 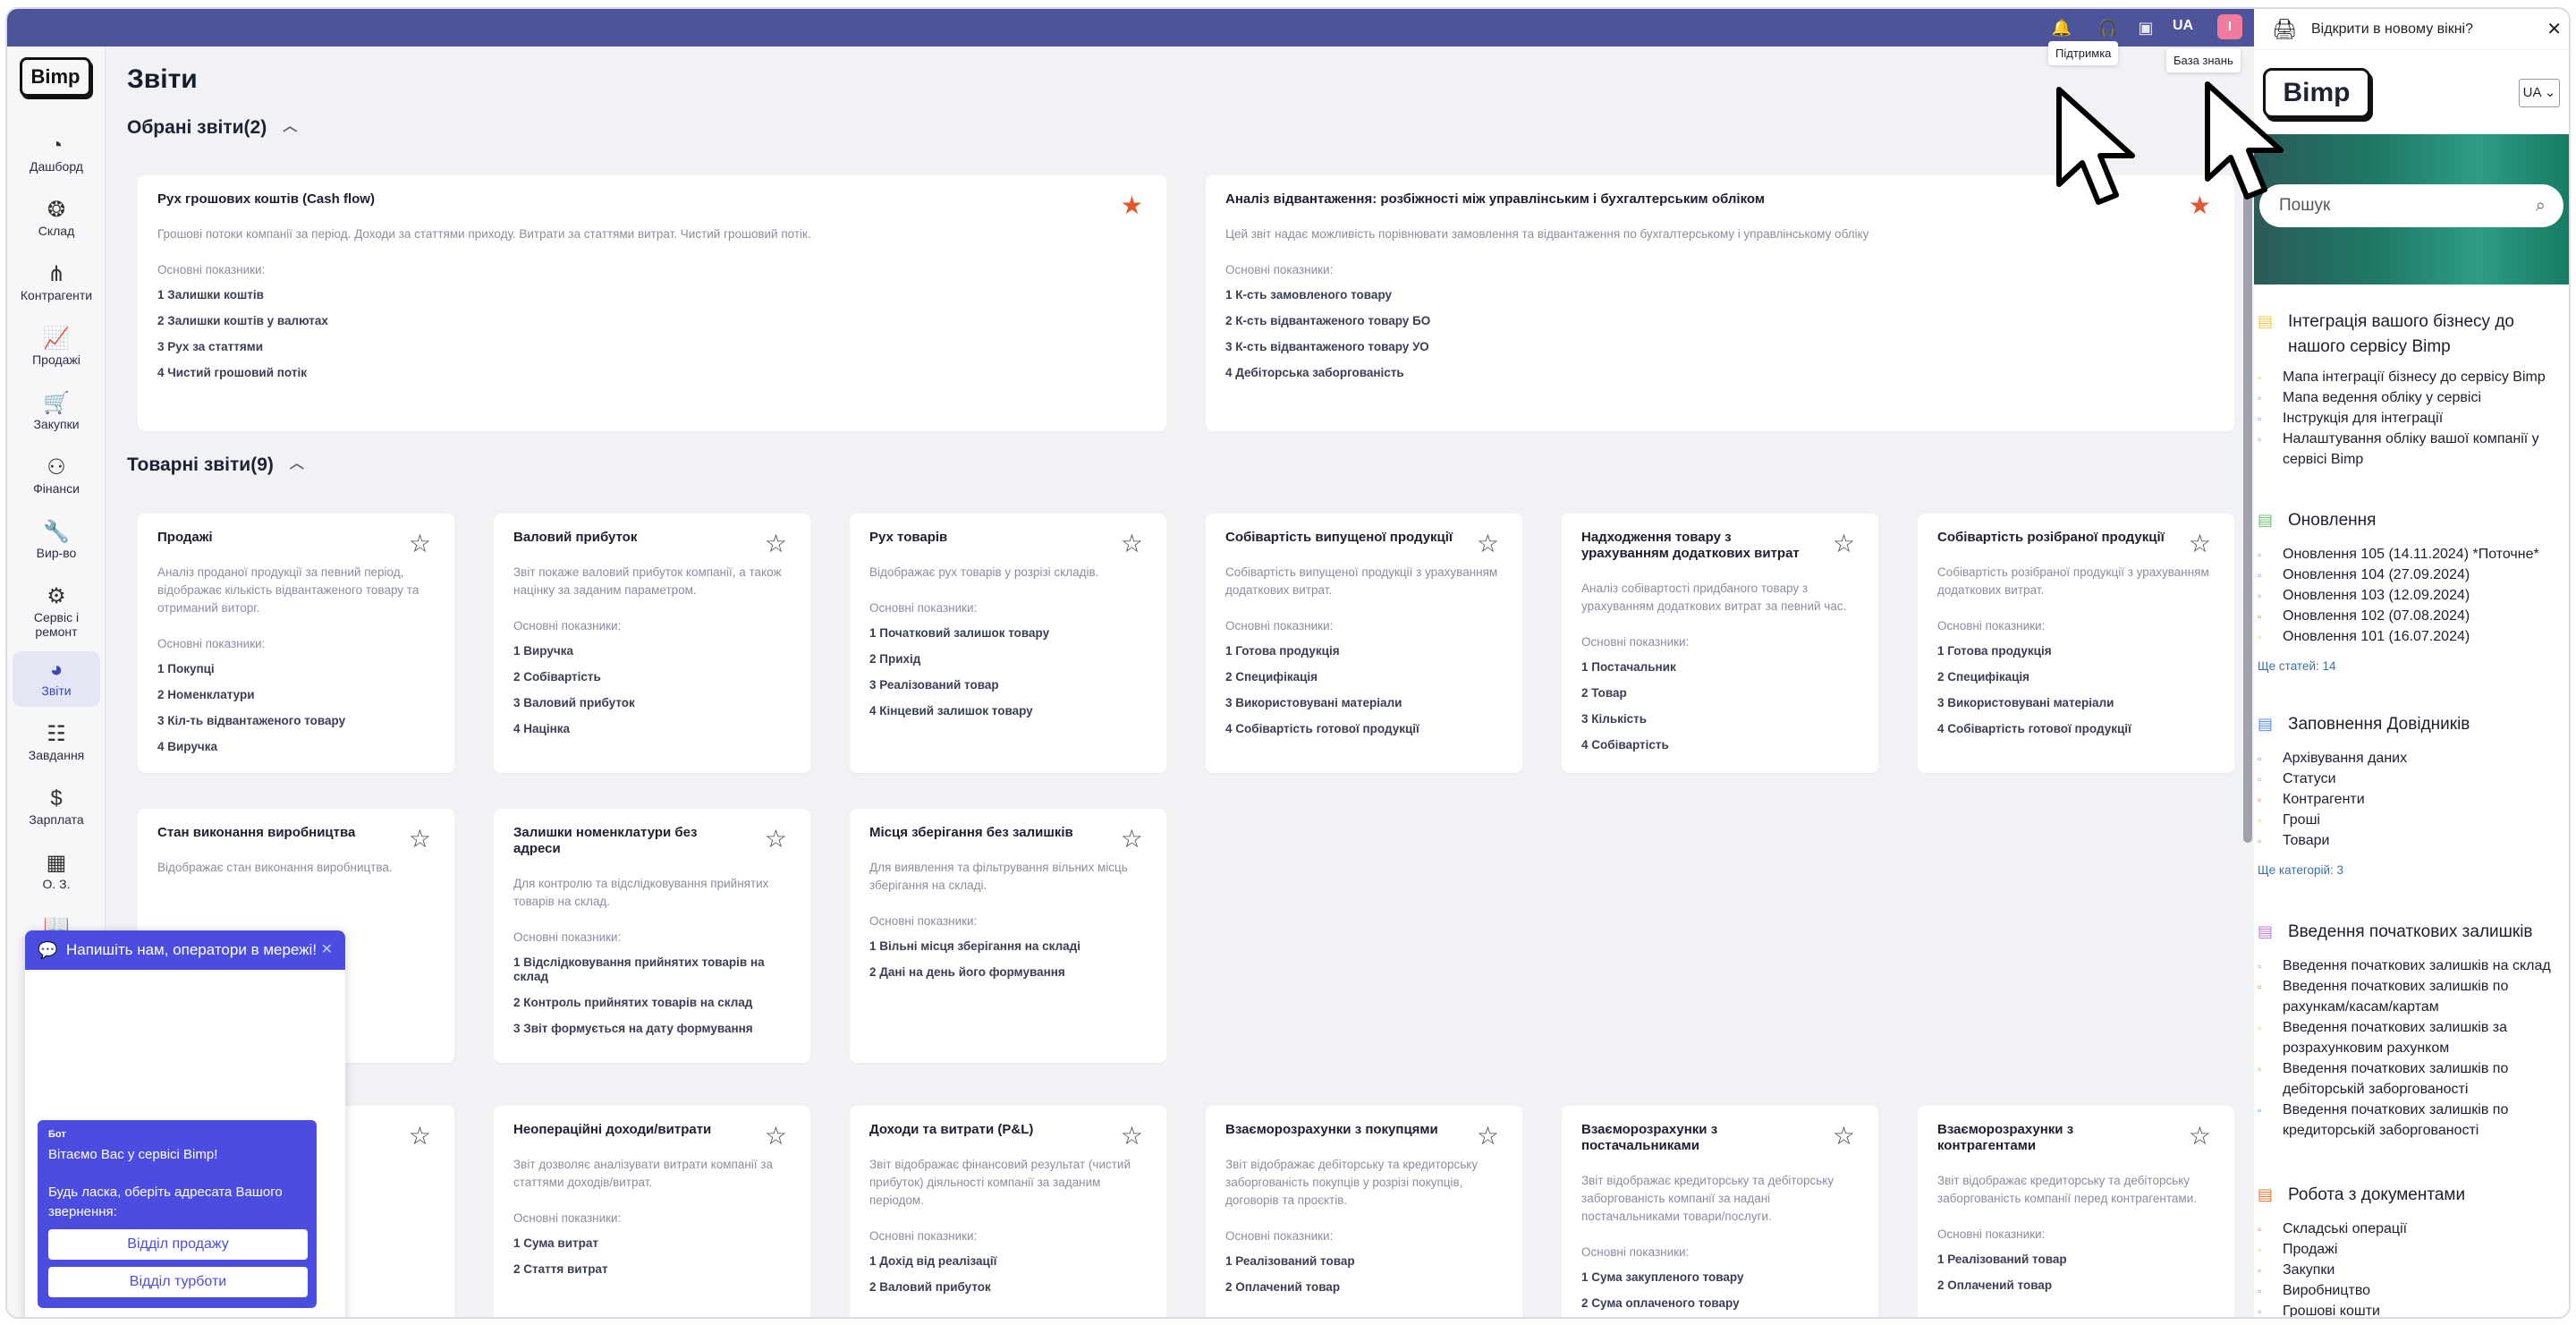 What do you see at coordinates (2413, 1309) in the screenshot?
I see `kb-link: ▫ Грошові кошти` at bounding box center [2413, 1309].